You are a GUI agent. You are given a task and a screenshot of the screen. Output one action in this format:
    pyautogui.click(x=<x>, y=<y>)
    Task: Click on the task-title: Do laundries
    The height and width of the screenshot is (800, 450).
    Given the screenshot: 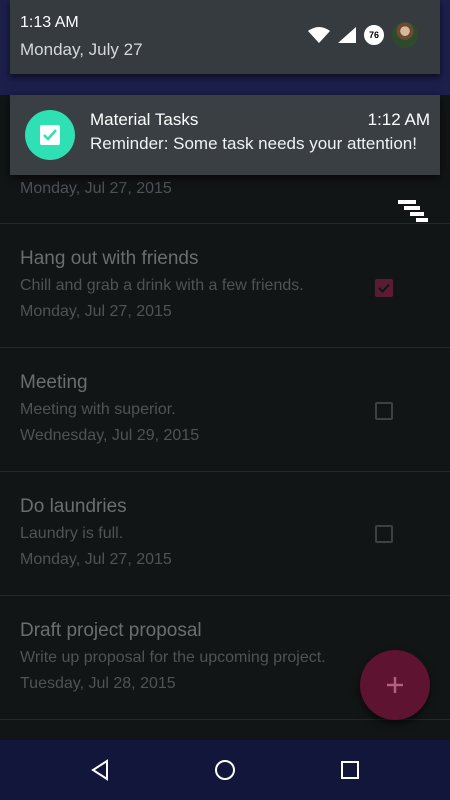 What is the action you would take?
    pyautogui.click(x=73, y=506)
    